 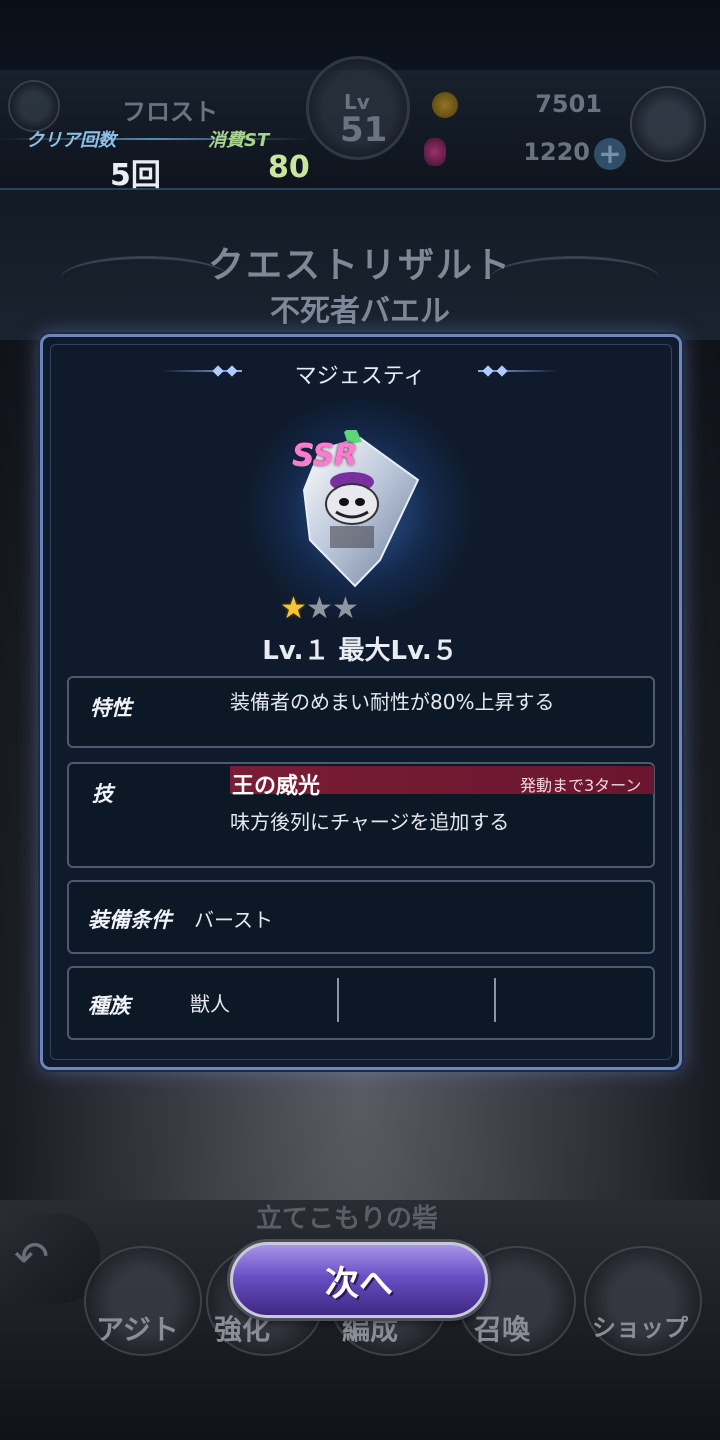 I want to click on rarity-badge: SSR, so click(x=325, y=455).